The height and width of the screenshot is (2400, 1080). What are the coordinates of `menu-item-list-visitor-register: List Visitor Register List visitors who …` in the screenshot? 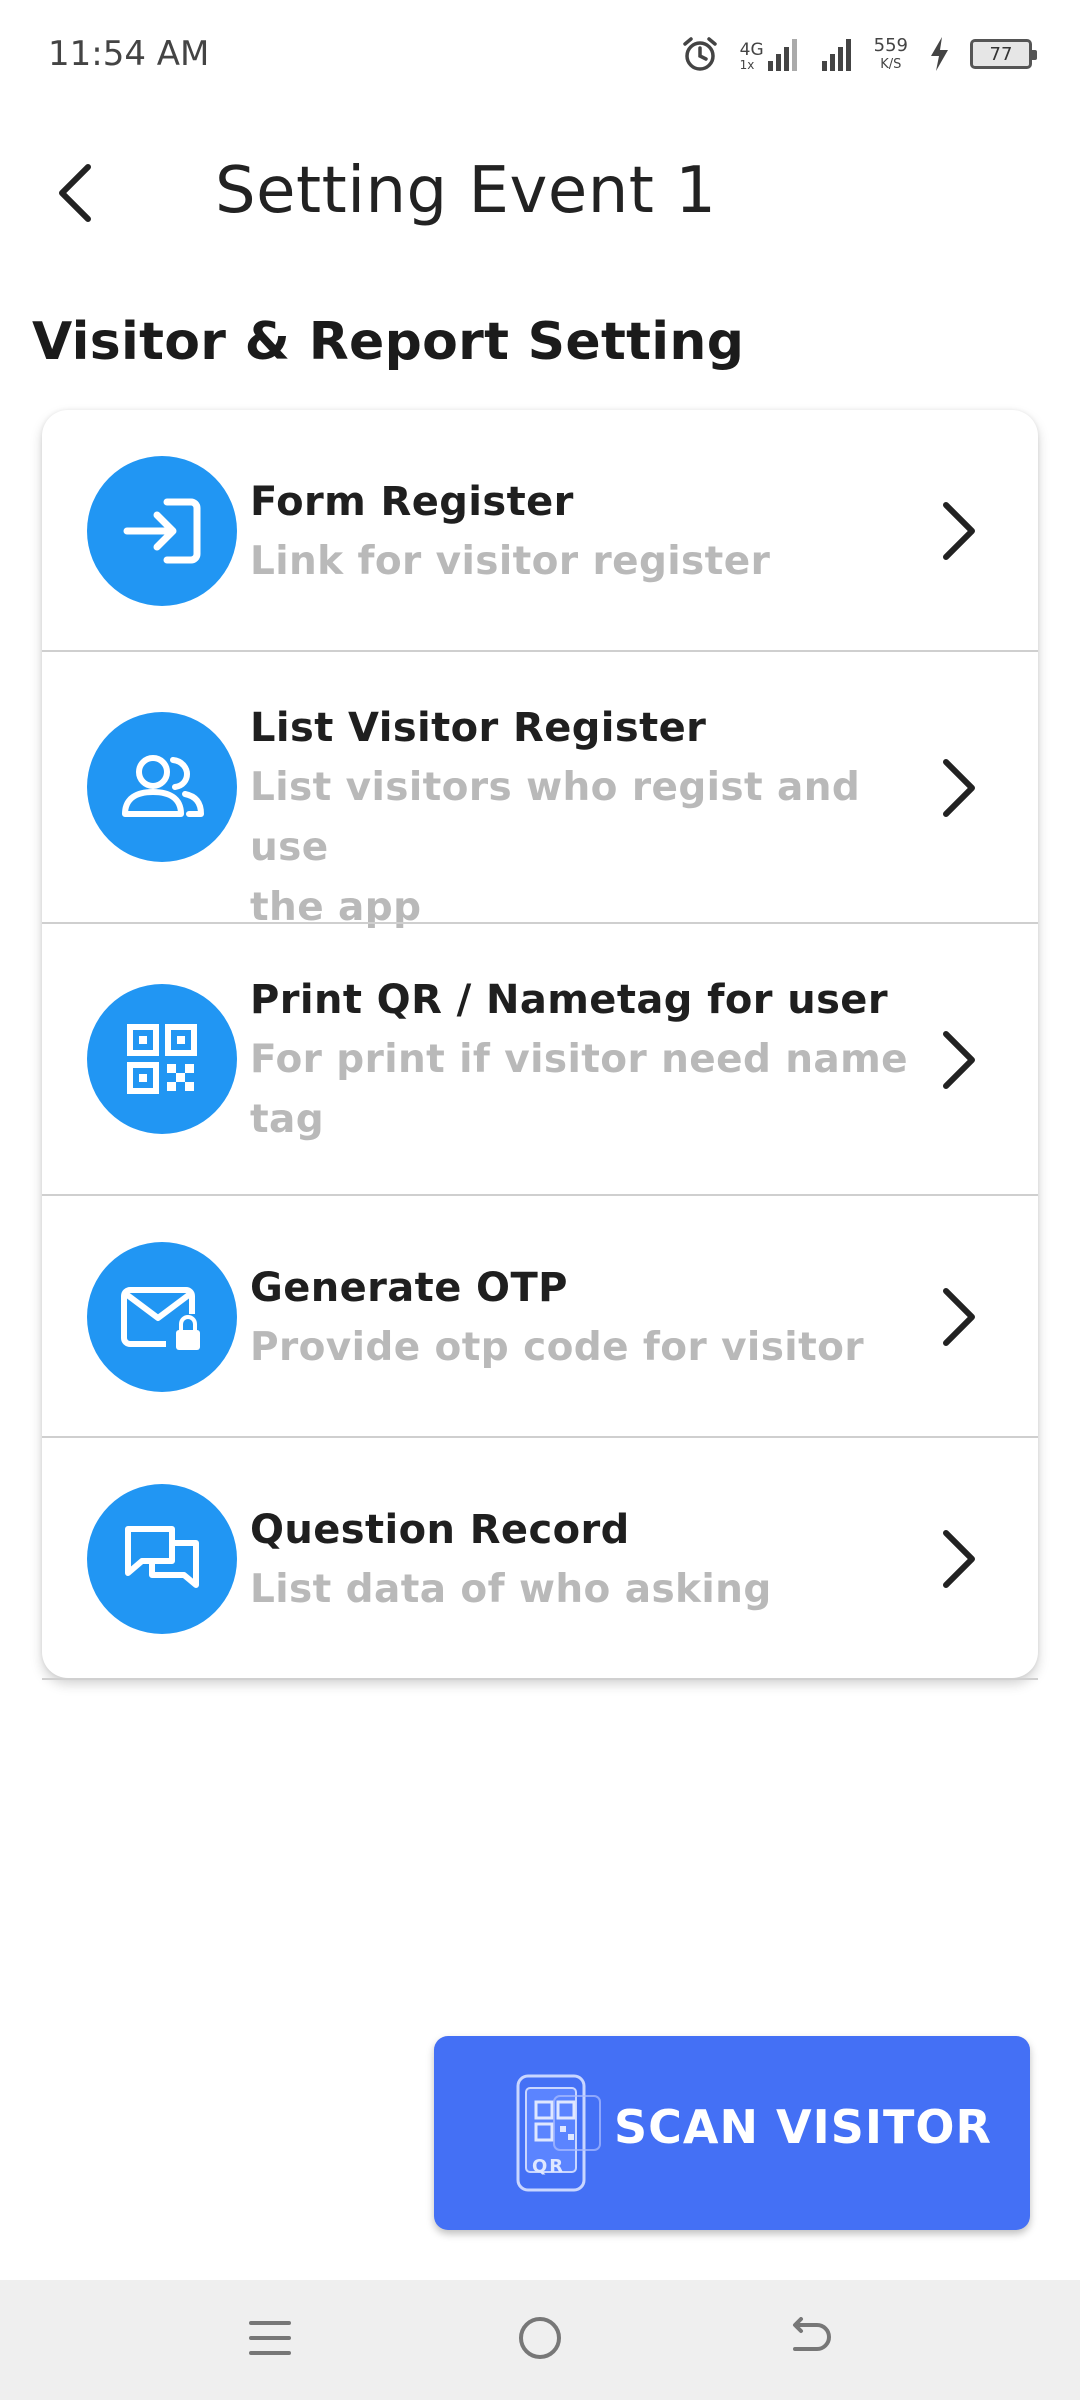 It's located at (540, 791).